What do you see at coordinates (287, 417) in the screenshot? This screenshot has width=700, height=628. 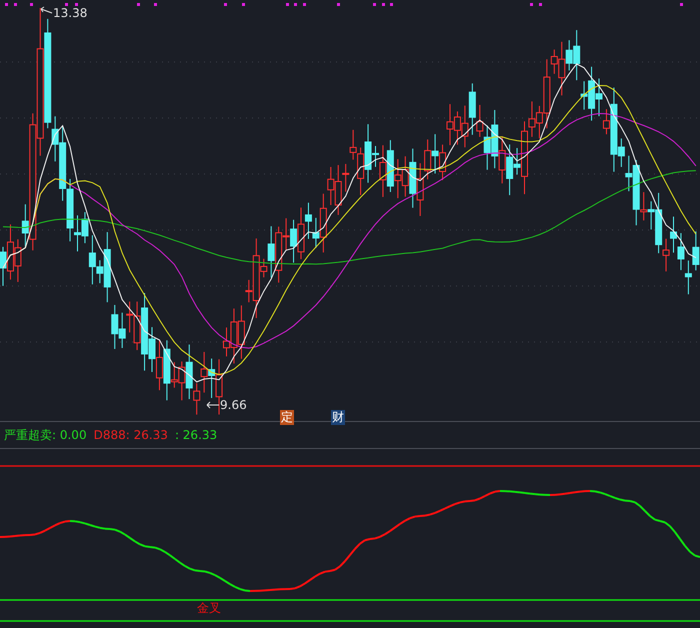 I see `event-marker: 定` at bounding box center [287, 417].